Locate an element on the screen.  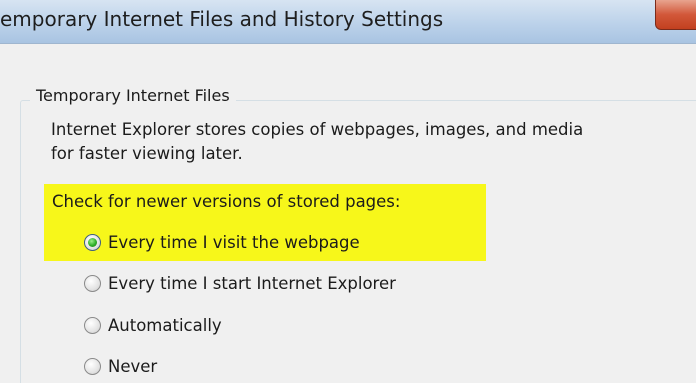
description-line-2: for faster viewing later. is located at coordinates (147, 153).